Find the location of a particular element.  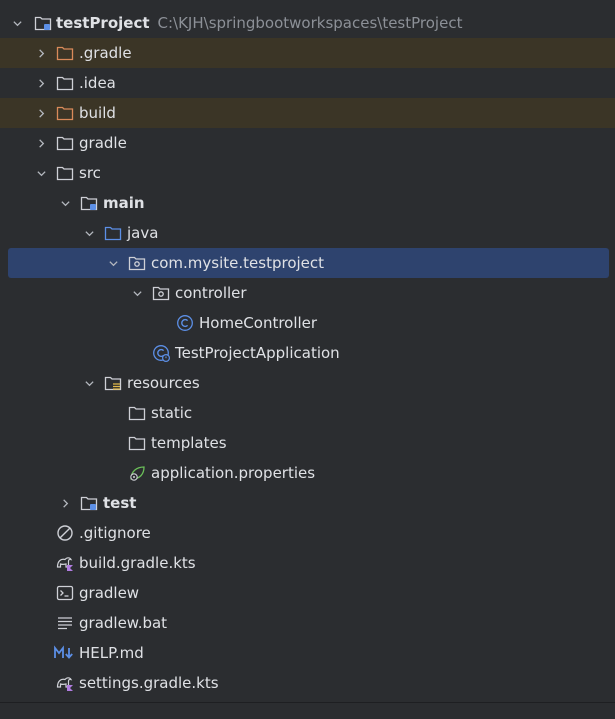

tree-item-label: application.properties is located at coordinates (233, 473).